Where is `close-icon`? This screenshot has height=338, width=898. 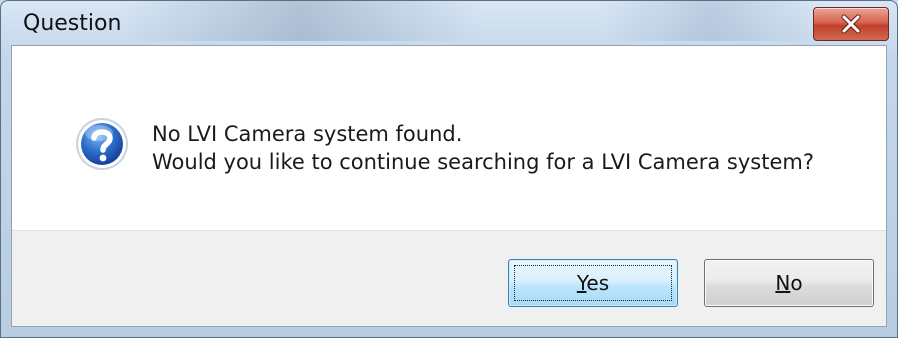
close-icon is located at coordinates (851, 24).